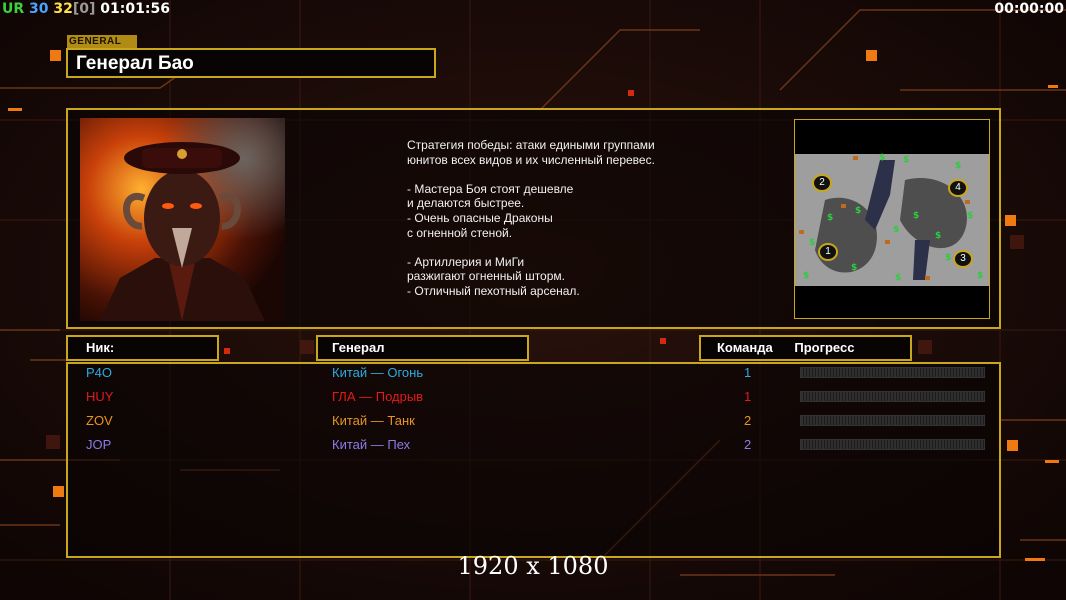  What do you see at coordinates (102, 41) in the screenshot?
I see `general-tag: GENERAL` at bounding box center [102, 41].